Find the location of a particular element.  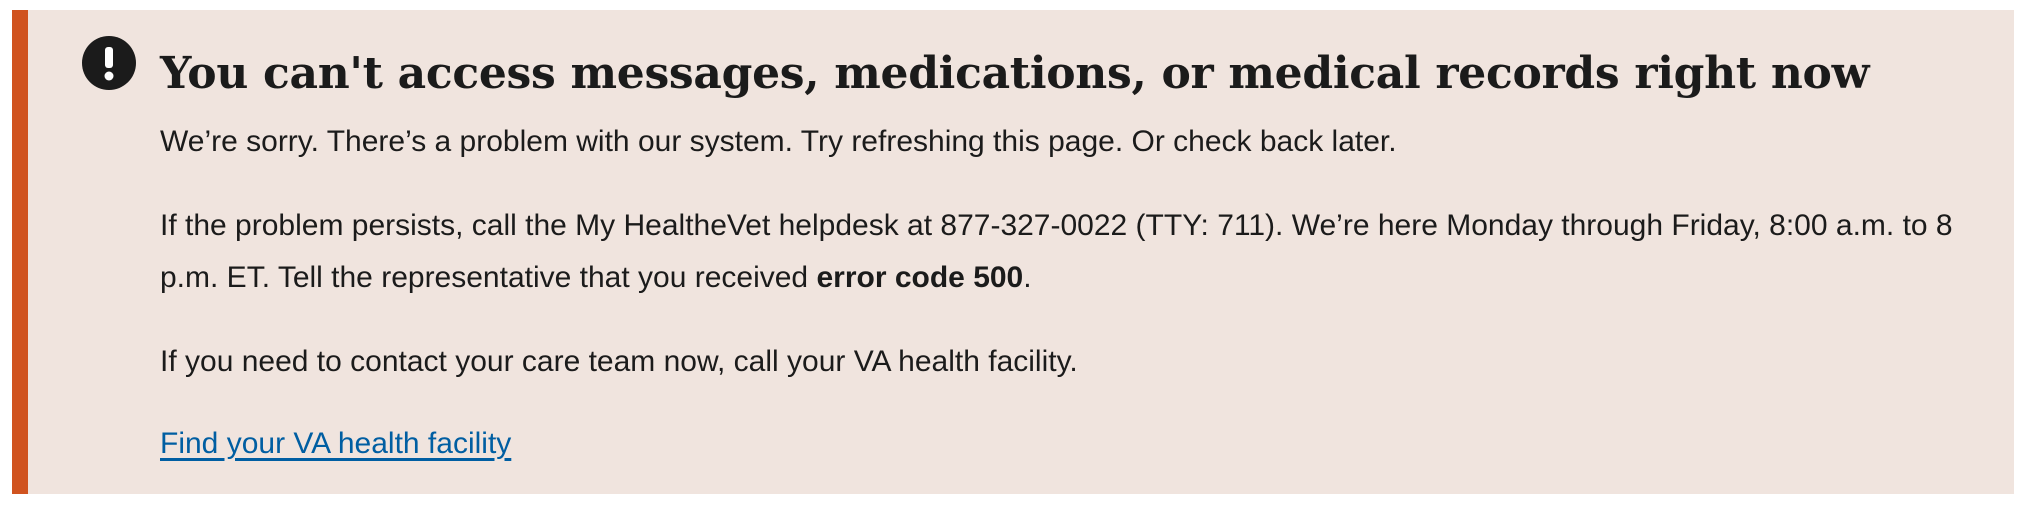

find-va-facility-link: Find your VA health facility is located at coordinates (335, 444).